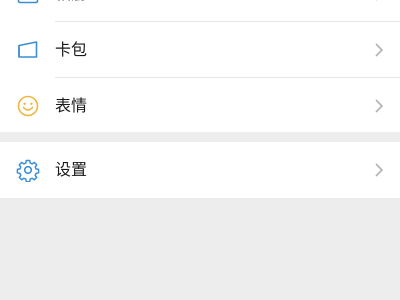 The height and width of the screenshot is (300, 400). What do you see at coordinates (28, 50) in the screenshot?
I see `card-wallet-icon` at bounding box center [28, 50].